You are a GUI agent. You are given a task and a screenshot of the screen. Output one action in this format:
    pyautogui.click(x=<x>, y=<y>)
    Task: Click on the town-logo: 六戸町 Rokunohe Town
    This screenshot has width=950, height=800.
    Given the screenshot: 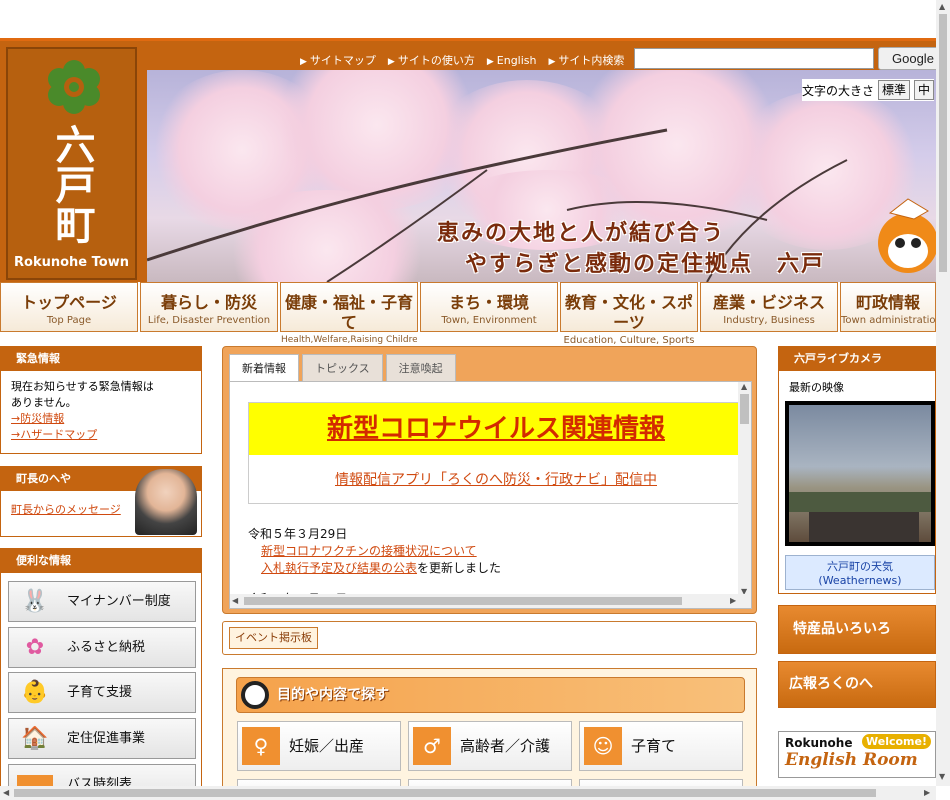 What is the action you would take?
    pyautogui.click(x=71, y=163)
    